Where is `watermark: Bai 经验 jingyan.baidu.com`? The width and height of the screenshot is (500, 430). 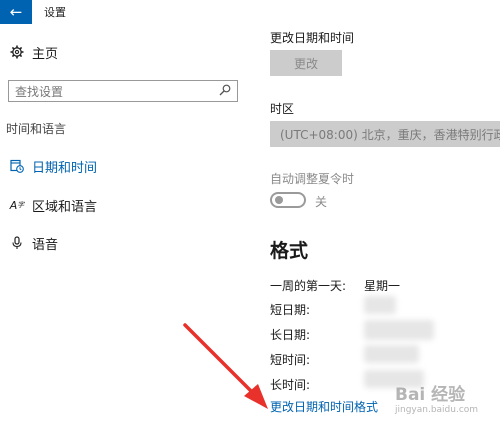
watermark: Bai 经验 jingyan.baidu.com is located at coordinates (445, 402).